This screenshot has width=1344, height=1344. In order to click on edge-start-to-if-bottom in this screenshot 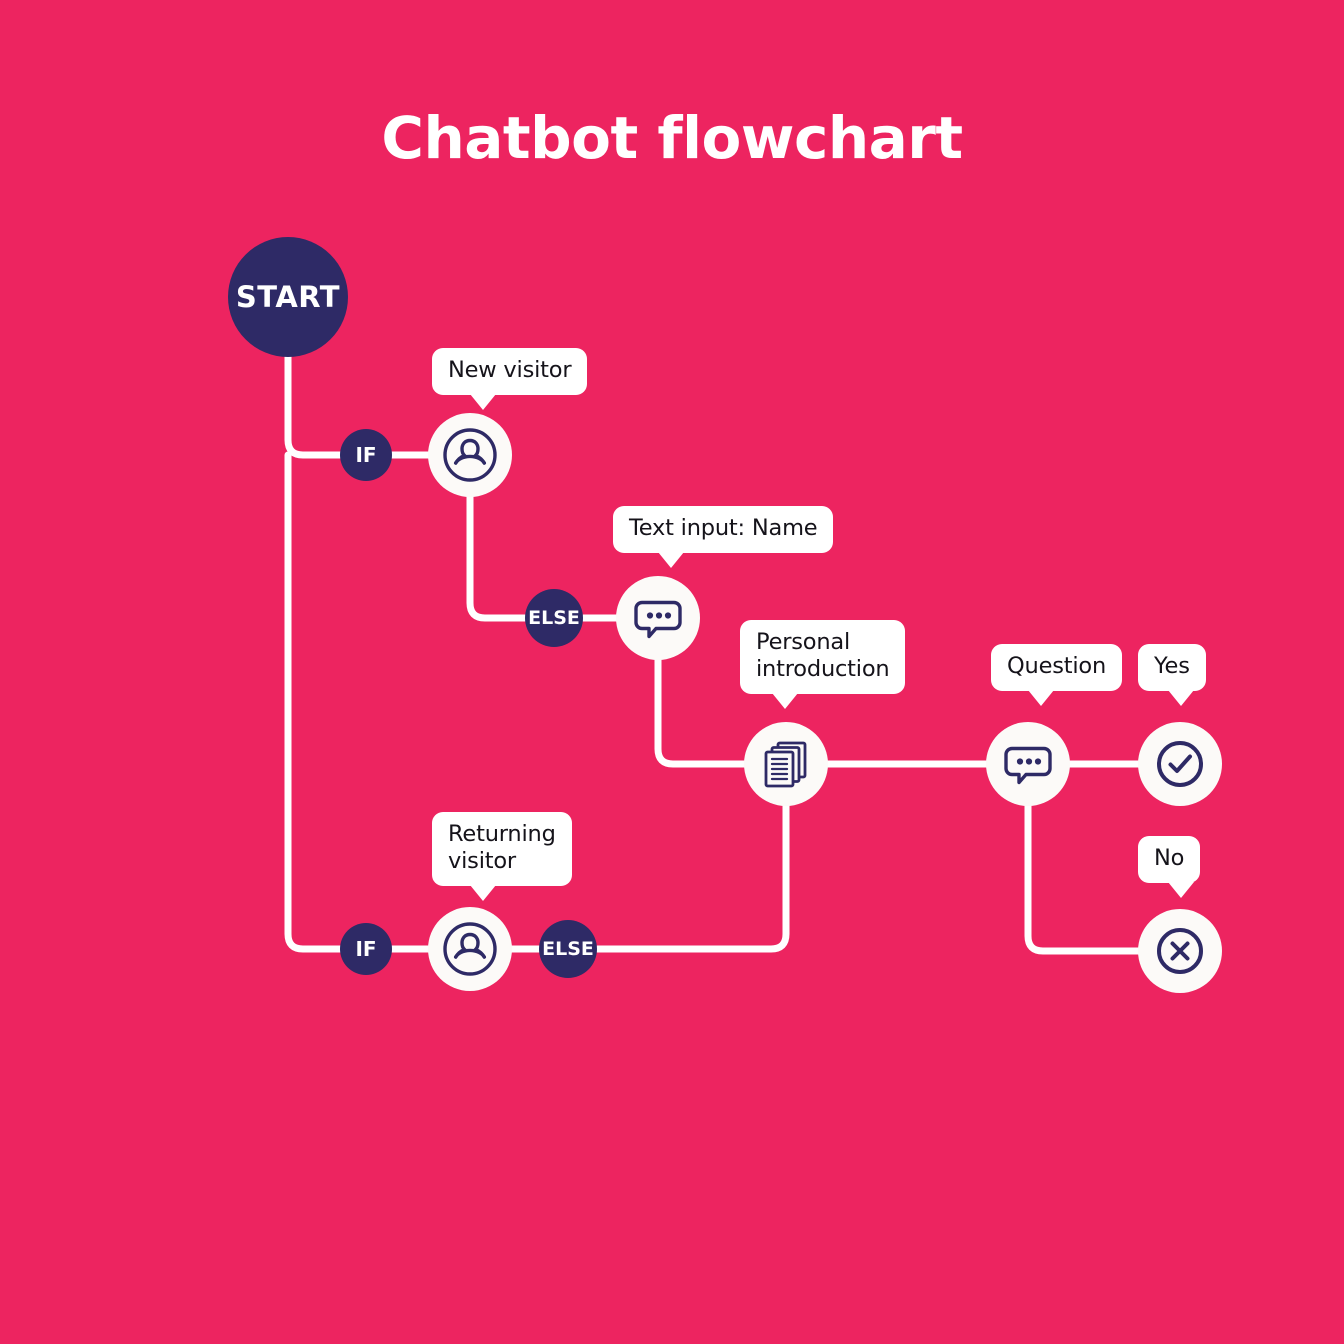, I will do `click(314, 702)`.